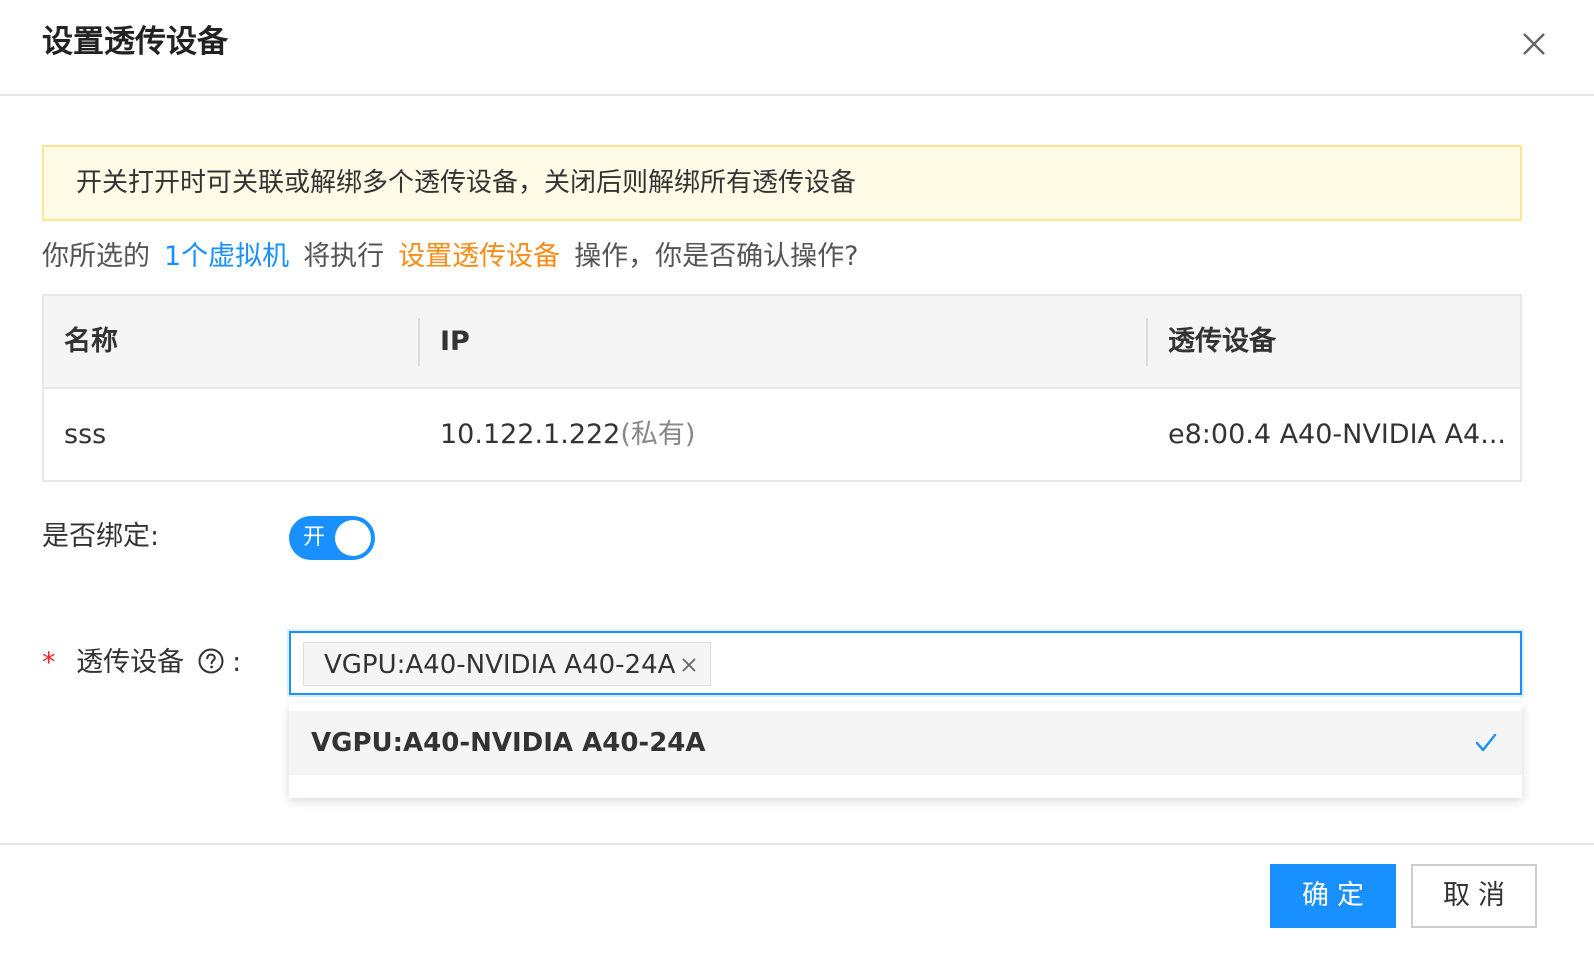 The width and height of the screenshot is (1594, 962). What do you see at coordinates (530, 434) in the screenshot?
I see `ip-address: 10.122.1.222` at bounding box center [530, 434].